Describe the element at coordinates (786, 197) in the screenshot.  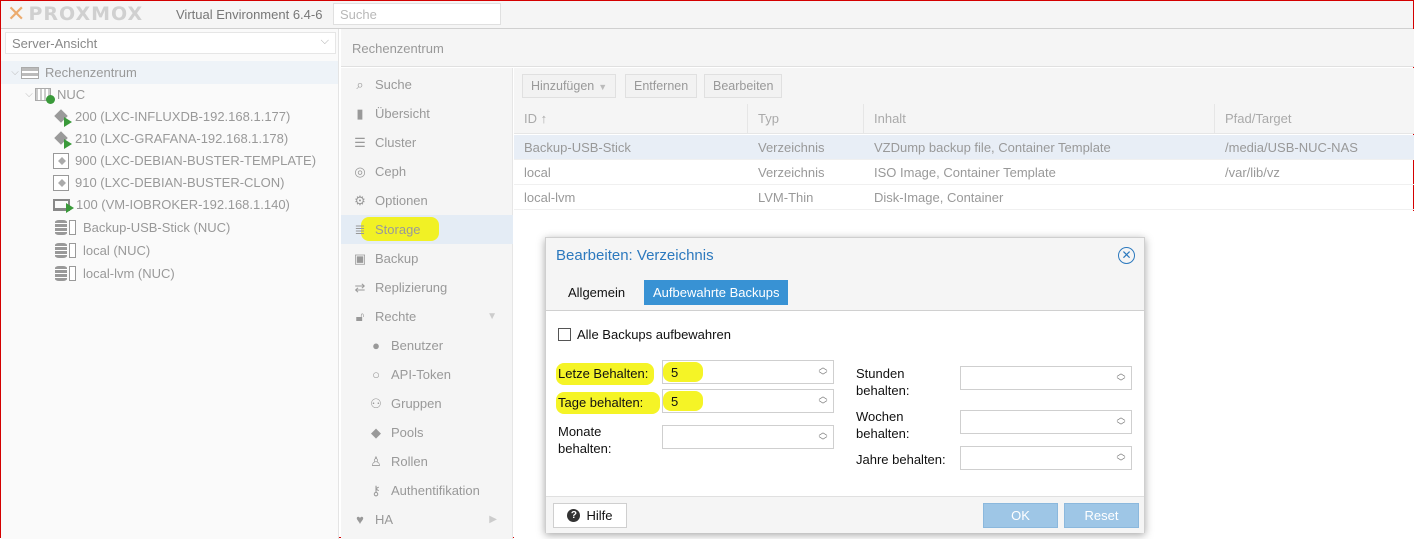
I see `cell-type: LVM-Thin` at that location.